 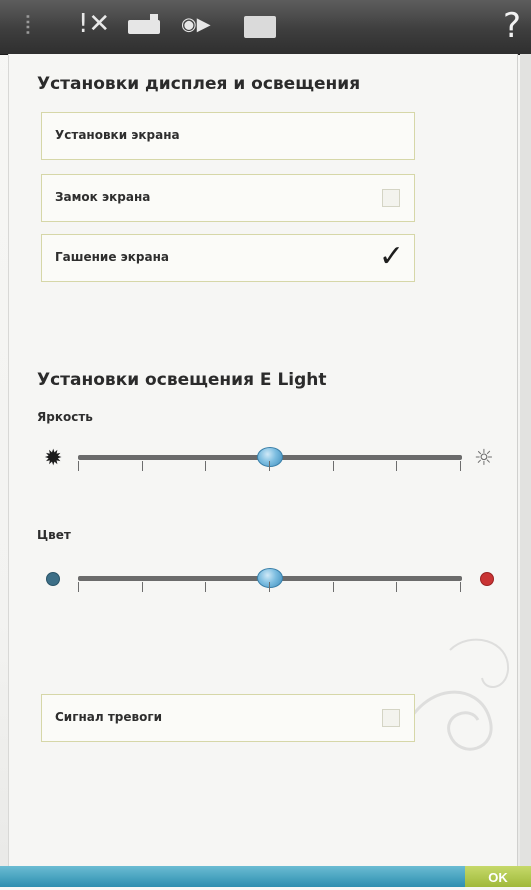 I want to click on screen-lock-checkbox, so click(x=391, y=198).